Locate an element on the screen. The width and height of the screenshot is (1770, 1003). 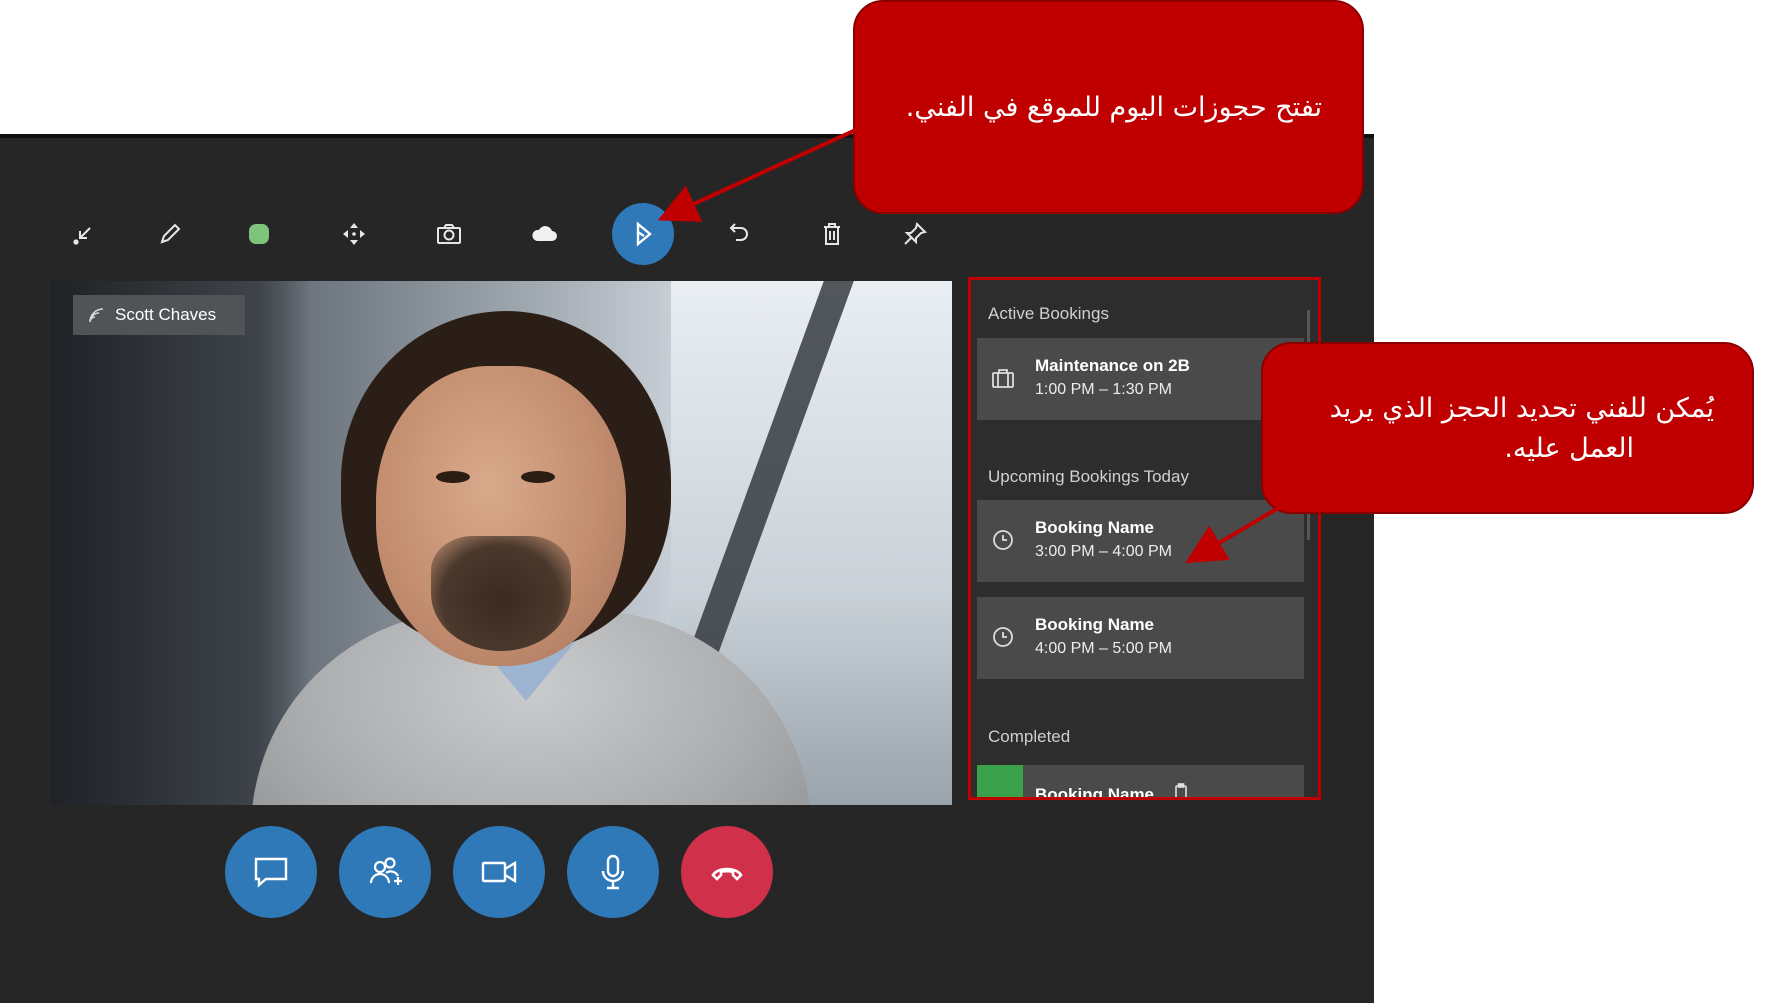
participant-eye-left is located at coordinates (453, 477).